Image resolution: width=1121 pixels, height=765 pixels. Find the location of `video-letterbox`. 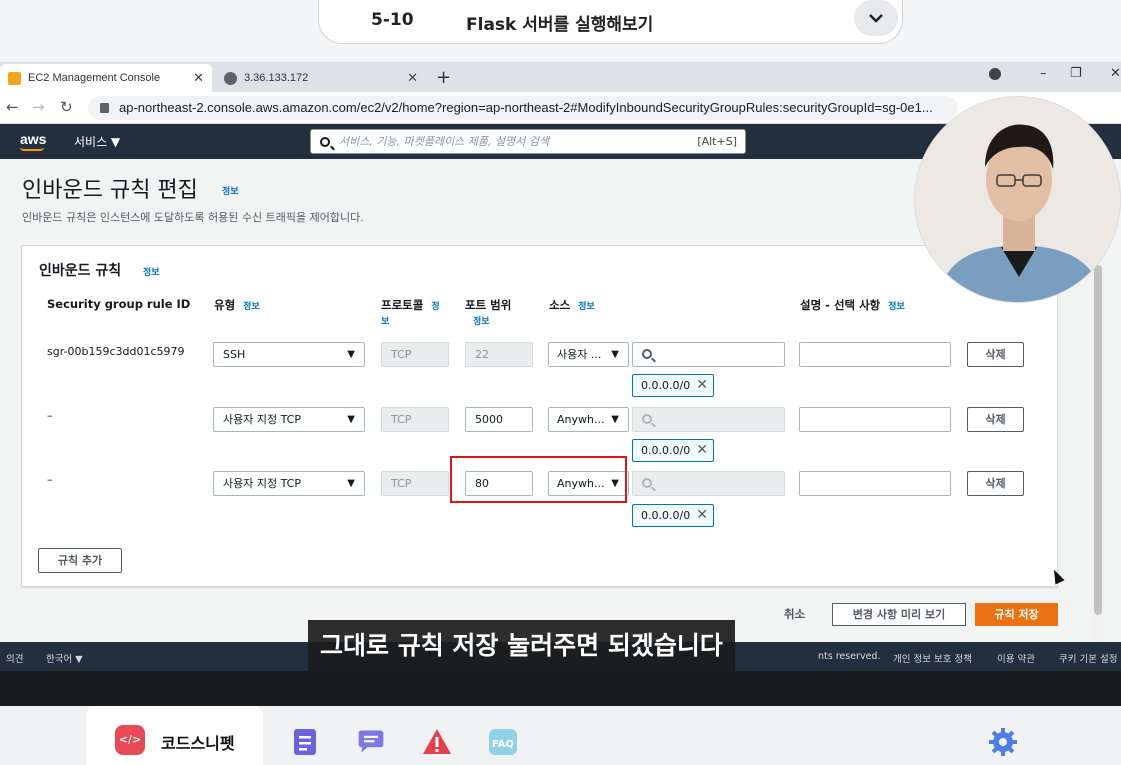

video-letterbox is located at coordinates (560, 688).